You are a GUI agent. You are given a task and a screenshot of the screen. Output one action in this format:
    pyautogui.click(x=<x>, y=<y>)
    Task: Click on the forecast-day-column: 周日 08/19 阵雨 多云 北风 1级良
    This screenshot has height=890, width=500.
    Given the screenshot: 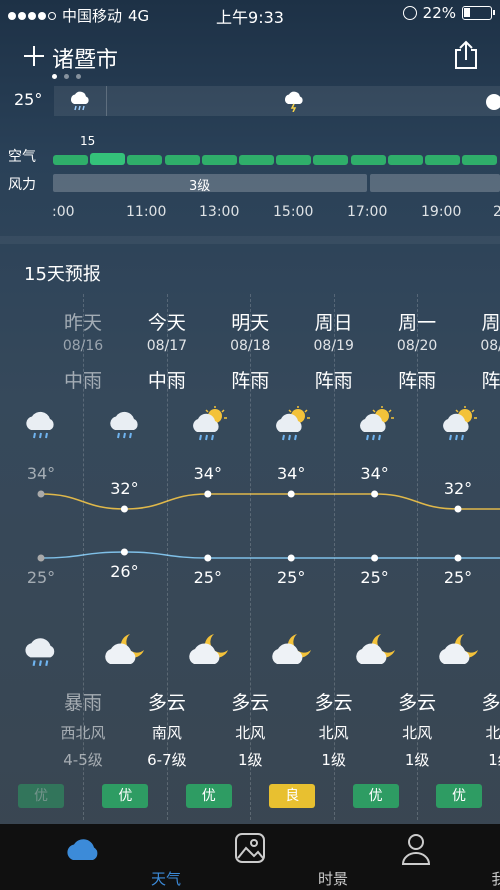 What is the action you would take?
    pyautogui.click(x=302, y=557)
    